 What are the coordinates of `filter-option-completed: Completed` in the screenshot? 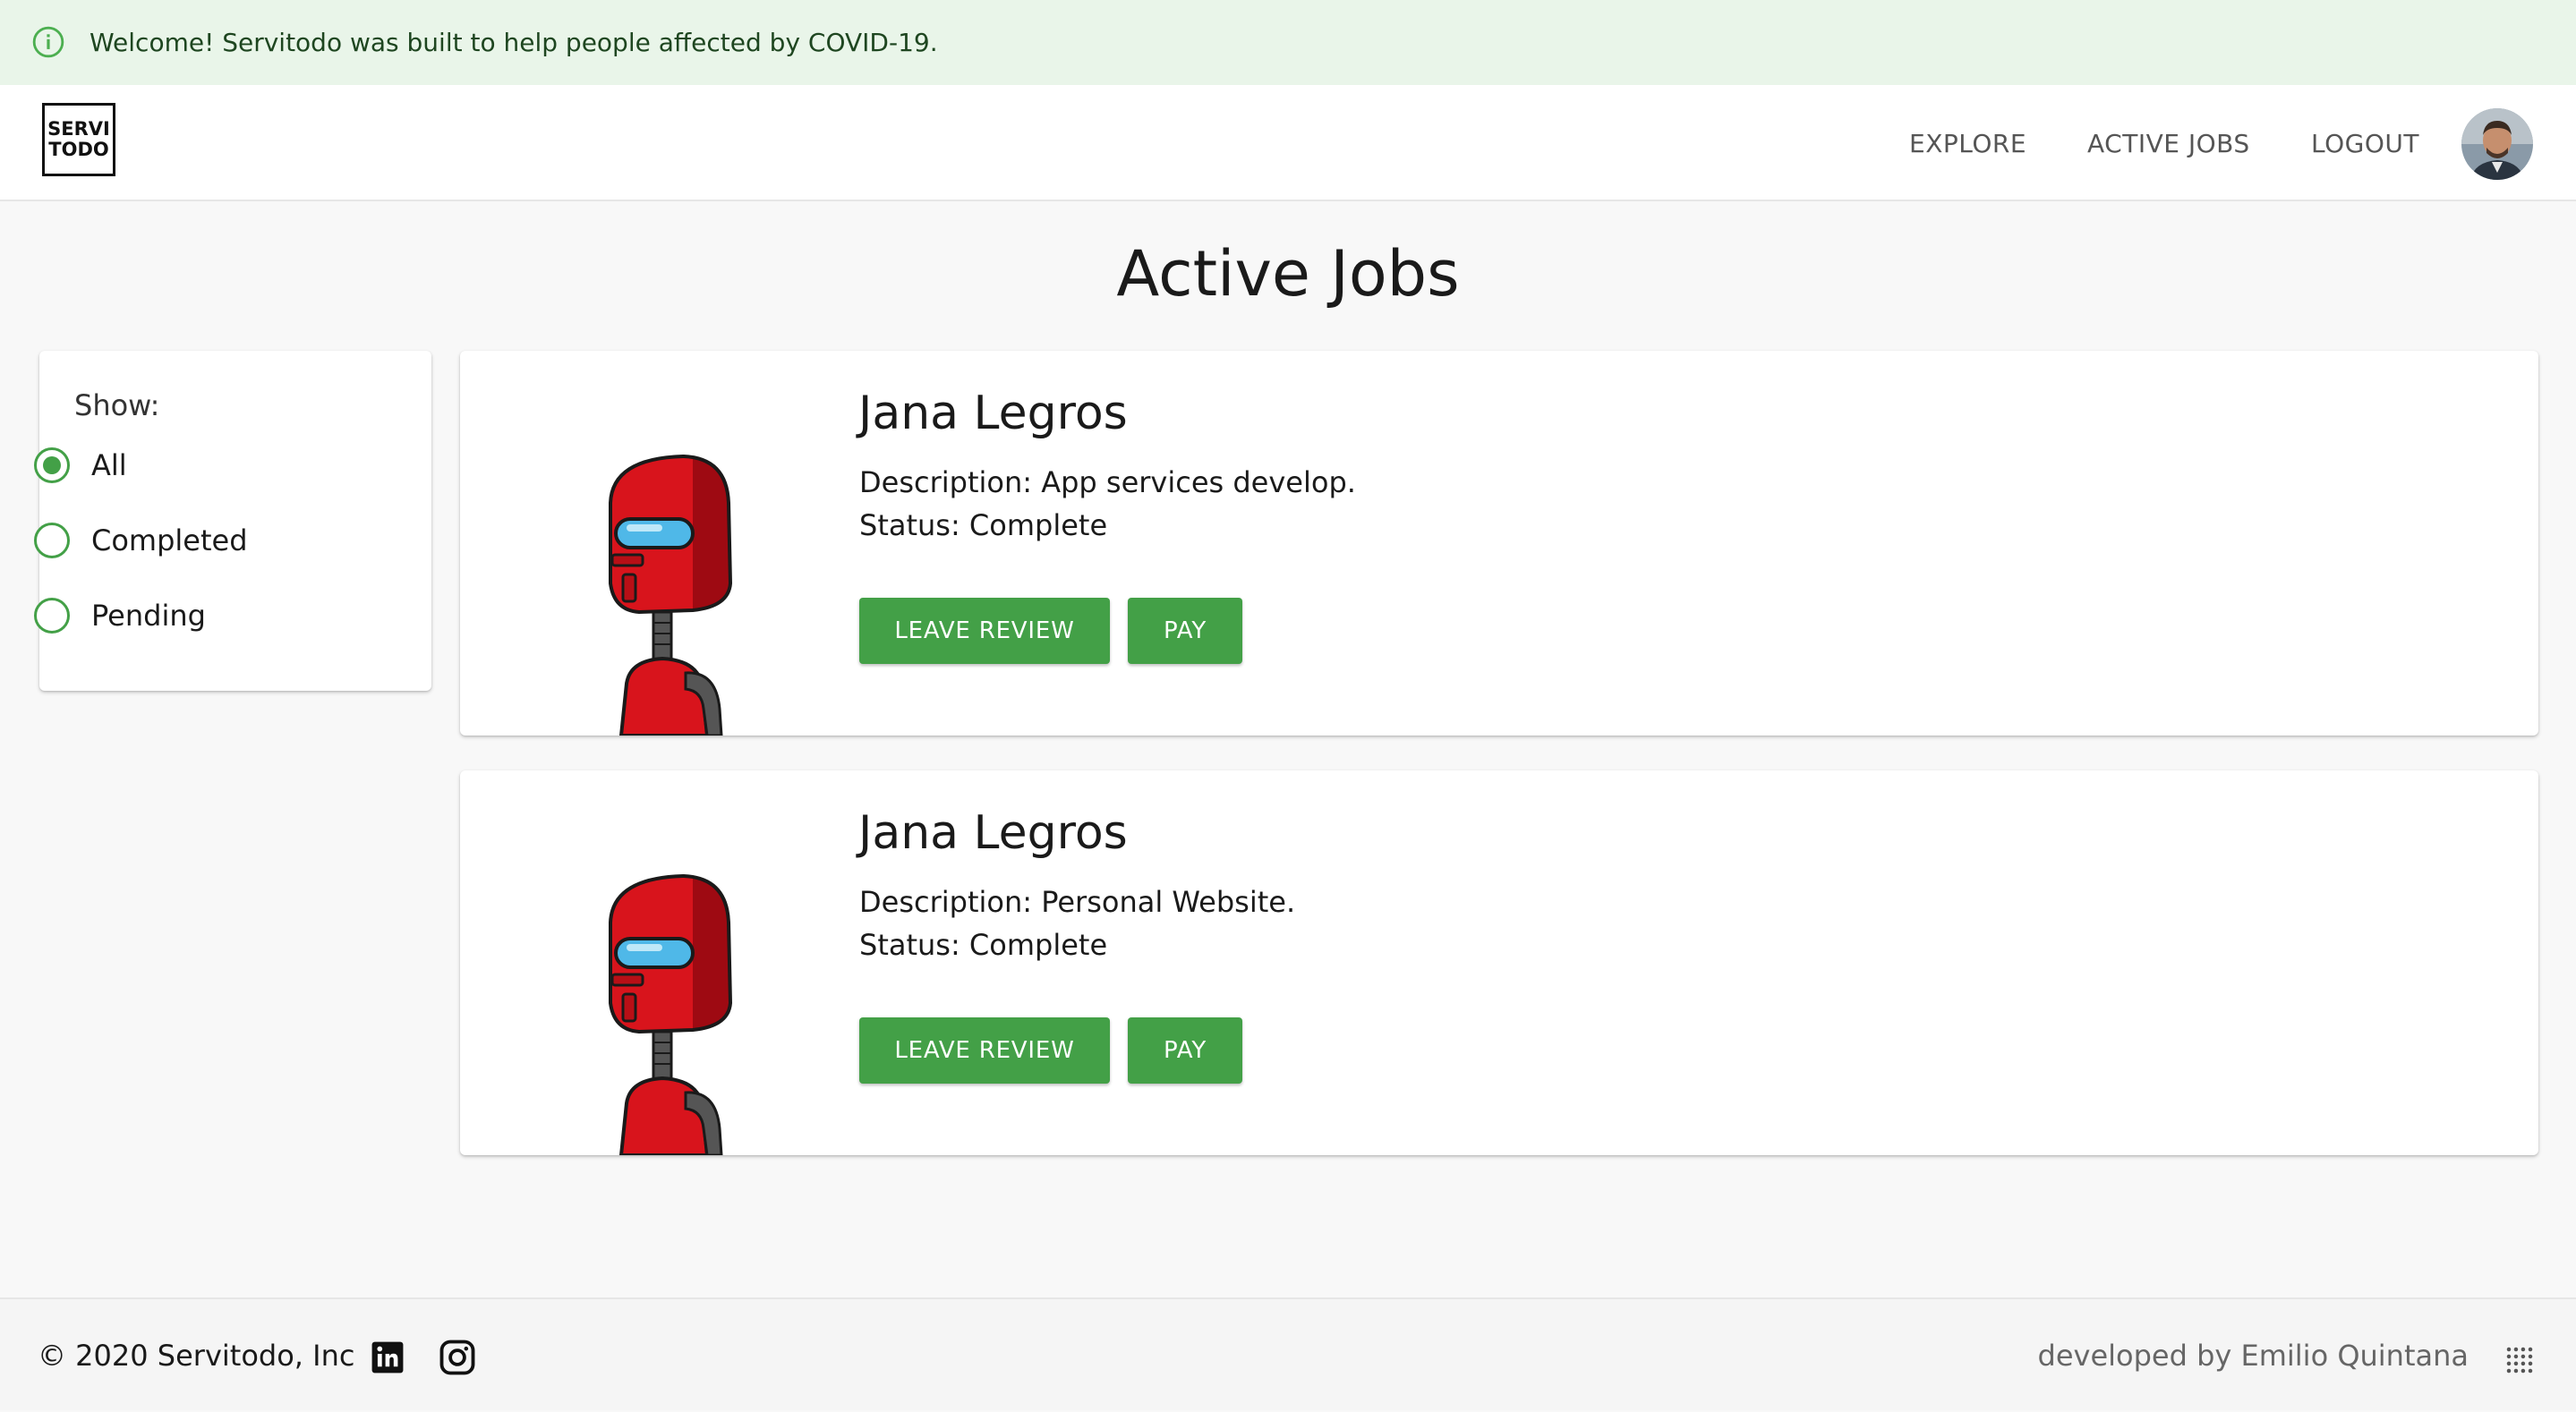 It's located at (141, 540).